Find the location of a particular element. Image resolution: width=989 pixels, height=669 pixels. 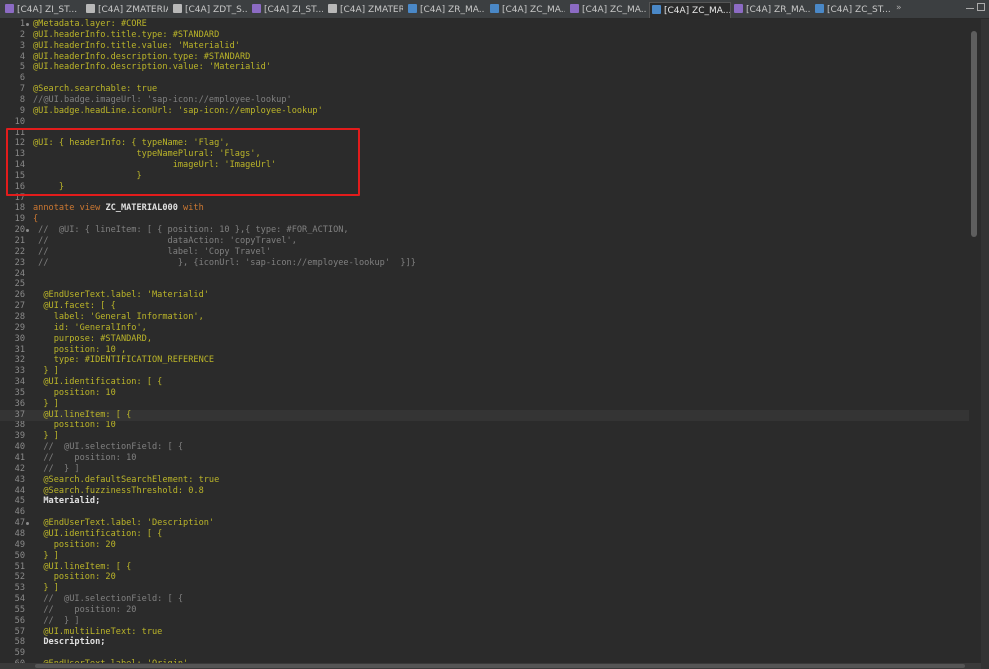

code-line: 47 @EndUserText.label: 'Description' is located at coordinates (484, 523).